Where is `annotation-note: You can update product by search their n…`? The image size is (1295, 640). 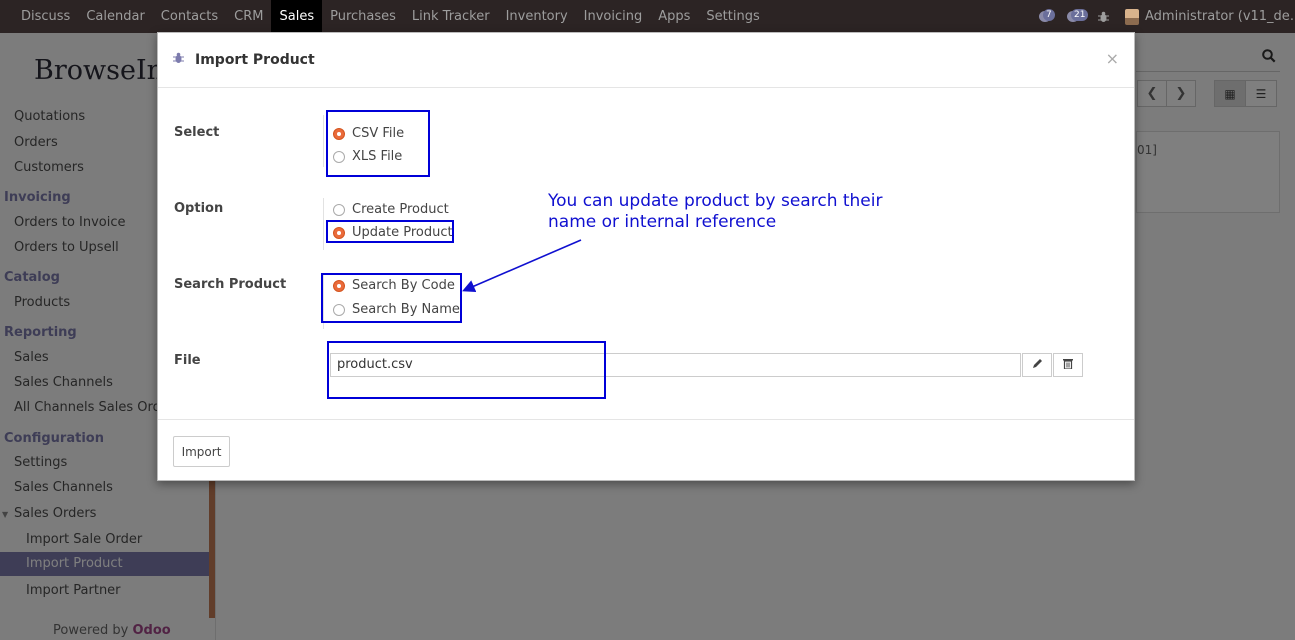 annotation-note: You can update product by search their n… is located at coordinates (715, 211).